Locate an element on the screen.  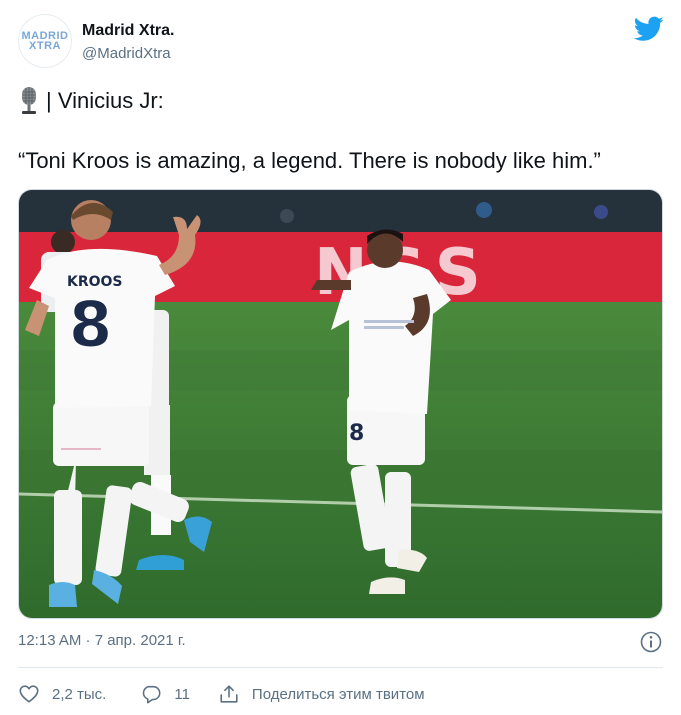
reply-icon is located at coordinates (152, 694).